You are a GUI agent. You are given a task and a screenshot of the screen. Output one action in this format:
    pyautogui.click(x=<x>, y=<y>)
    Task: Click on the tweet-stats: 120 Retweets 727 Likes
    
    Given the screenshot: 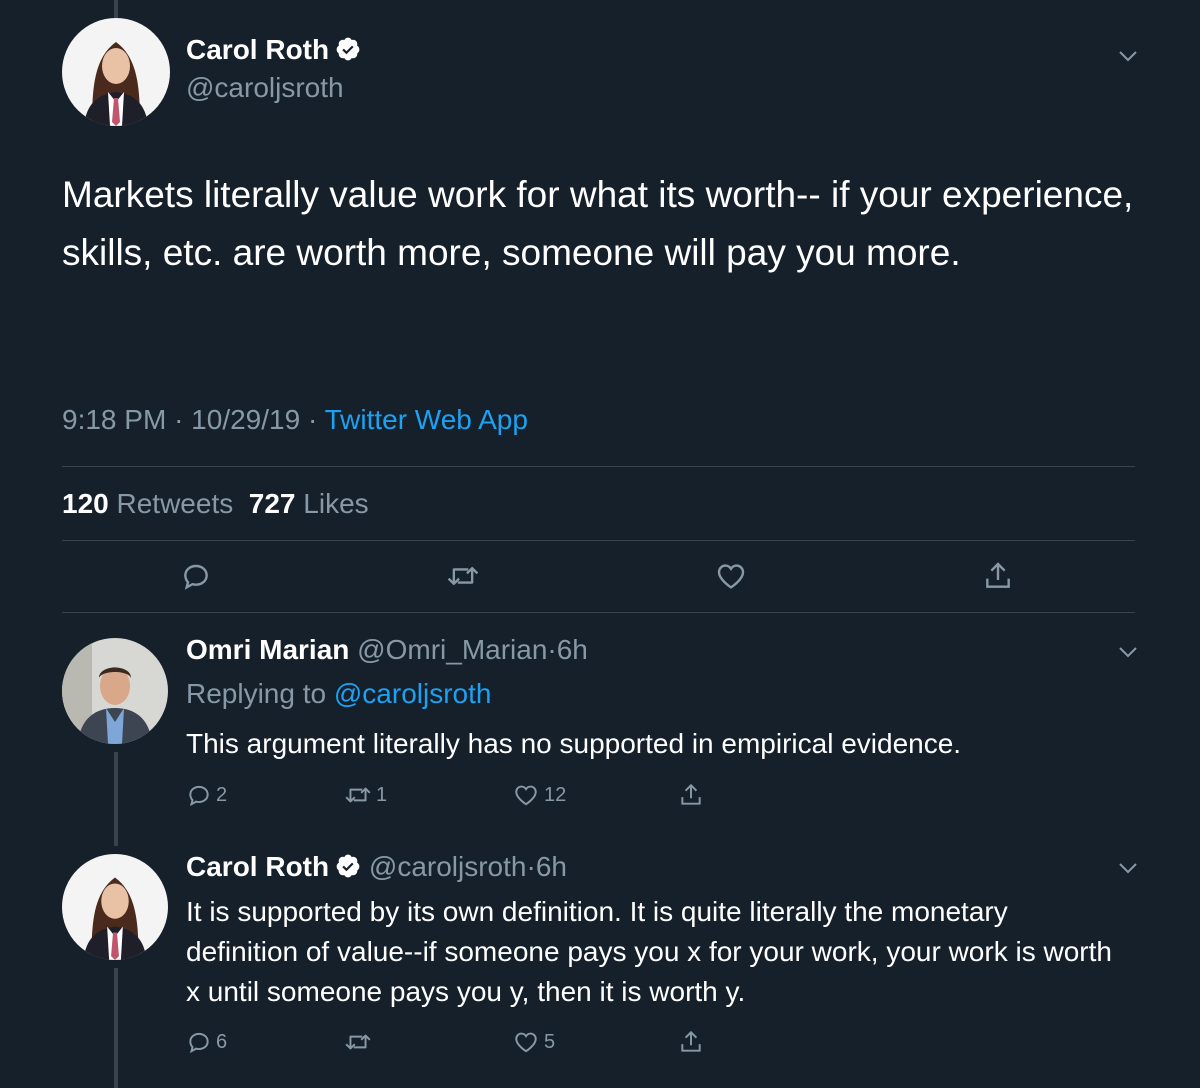 What is the action you would take?
    pyautogui.click(x=215, y=504)
    